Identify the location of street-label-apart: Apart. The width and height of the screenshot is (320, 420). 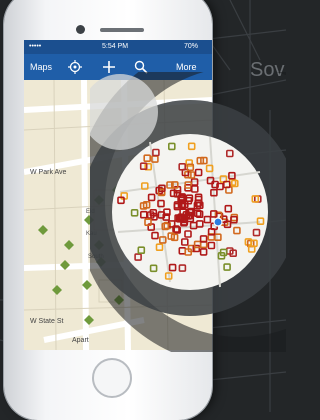
(80, 340).